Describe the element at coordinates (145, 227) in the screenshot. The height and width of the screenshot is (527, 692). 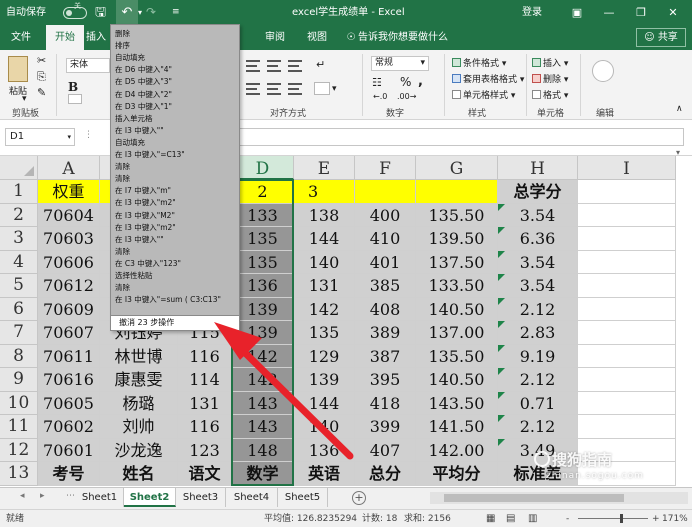
I see `undo-list-item: 在 I3 中键入"m2"` at that location.